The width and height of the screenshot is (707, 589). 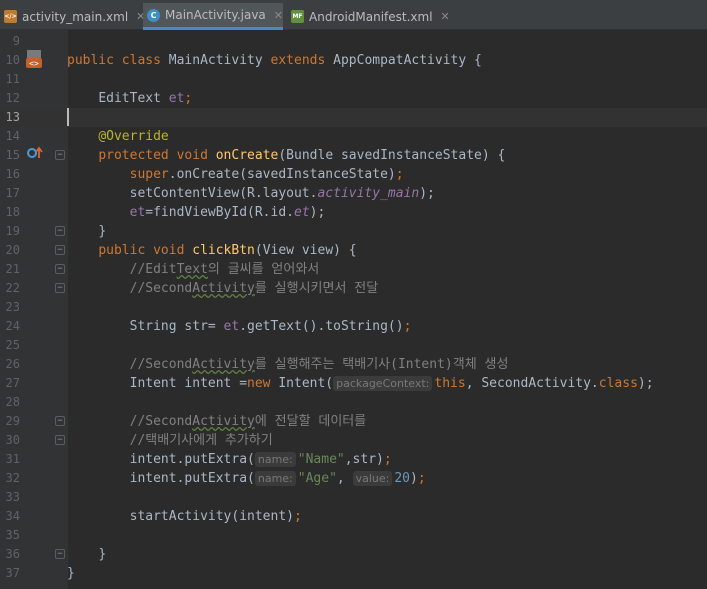 I want to click on line-number: 12, so click(x=12, y=98).